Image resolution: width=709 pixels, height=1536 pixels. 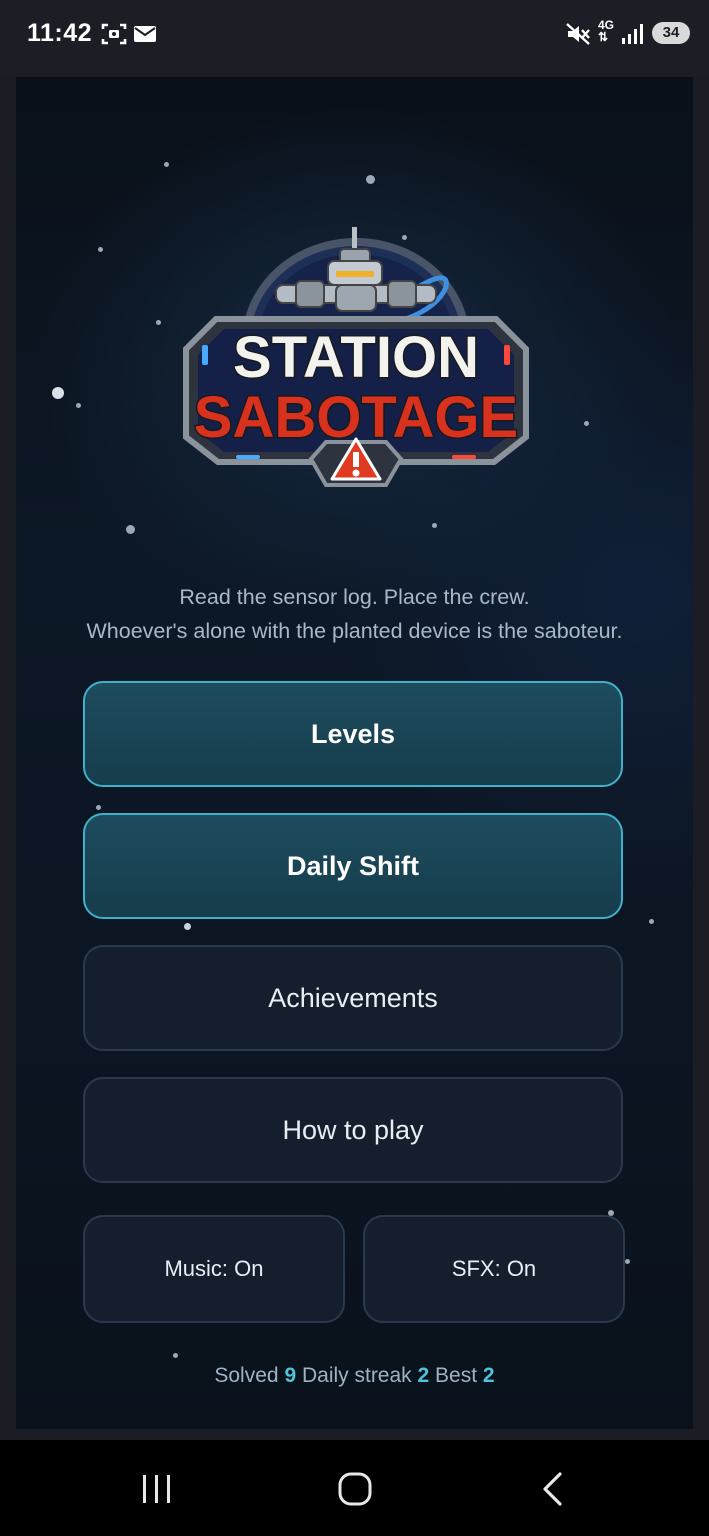 I want to click on mute-icon, so click(x=578, y=34).